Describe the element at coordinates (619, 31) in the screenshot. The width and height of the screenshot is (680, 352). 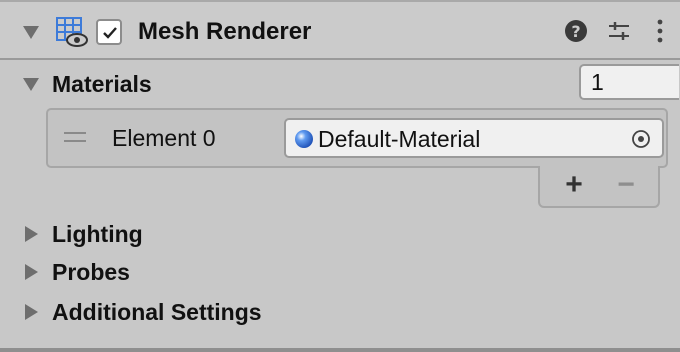
I see `presets-icon` at that location.